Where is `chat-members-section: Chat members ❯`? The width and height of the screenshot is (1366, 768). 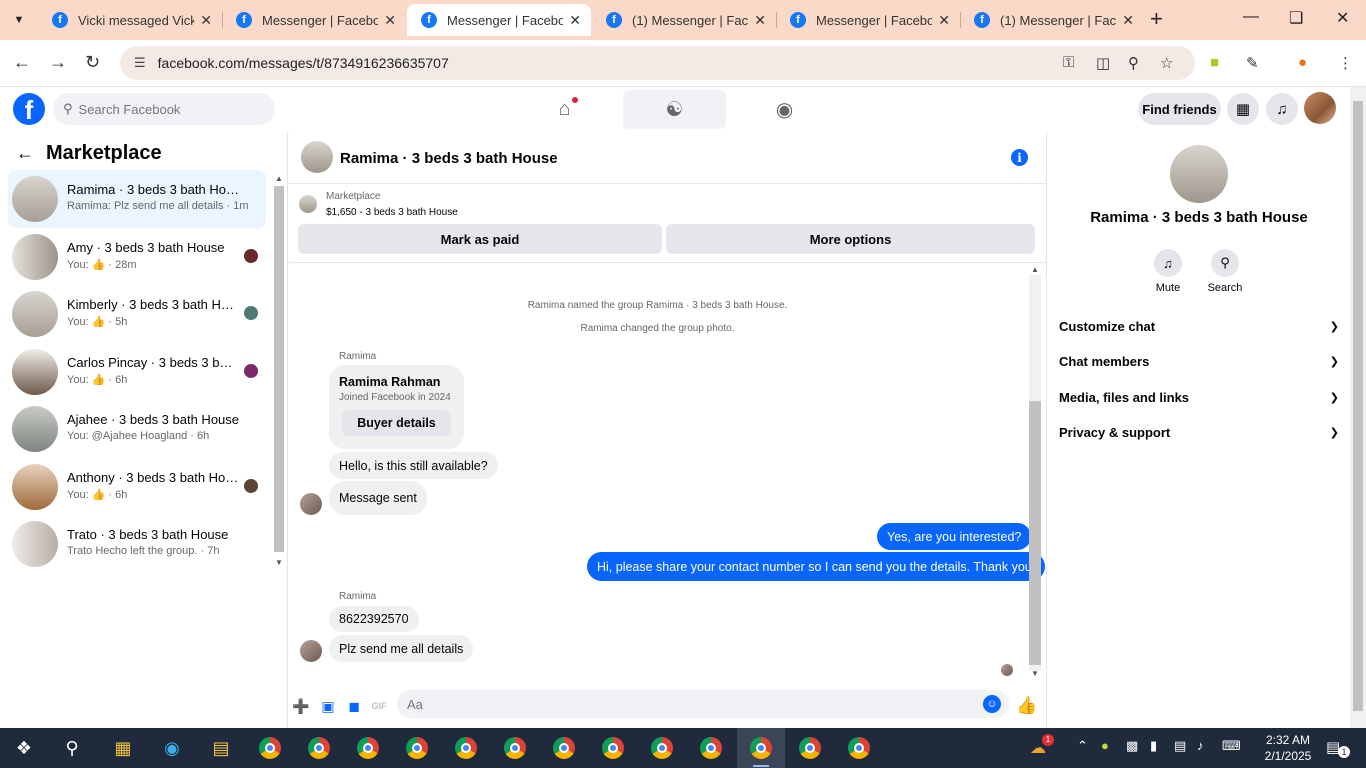
chat-members-section: Chat members ❯ is located at coordinates (1199, 361).